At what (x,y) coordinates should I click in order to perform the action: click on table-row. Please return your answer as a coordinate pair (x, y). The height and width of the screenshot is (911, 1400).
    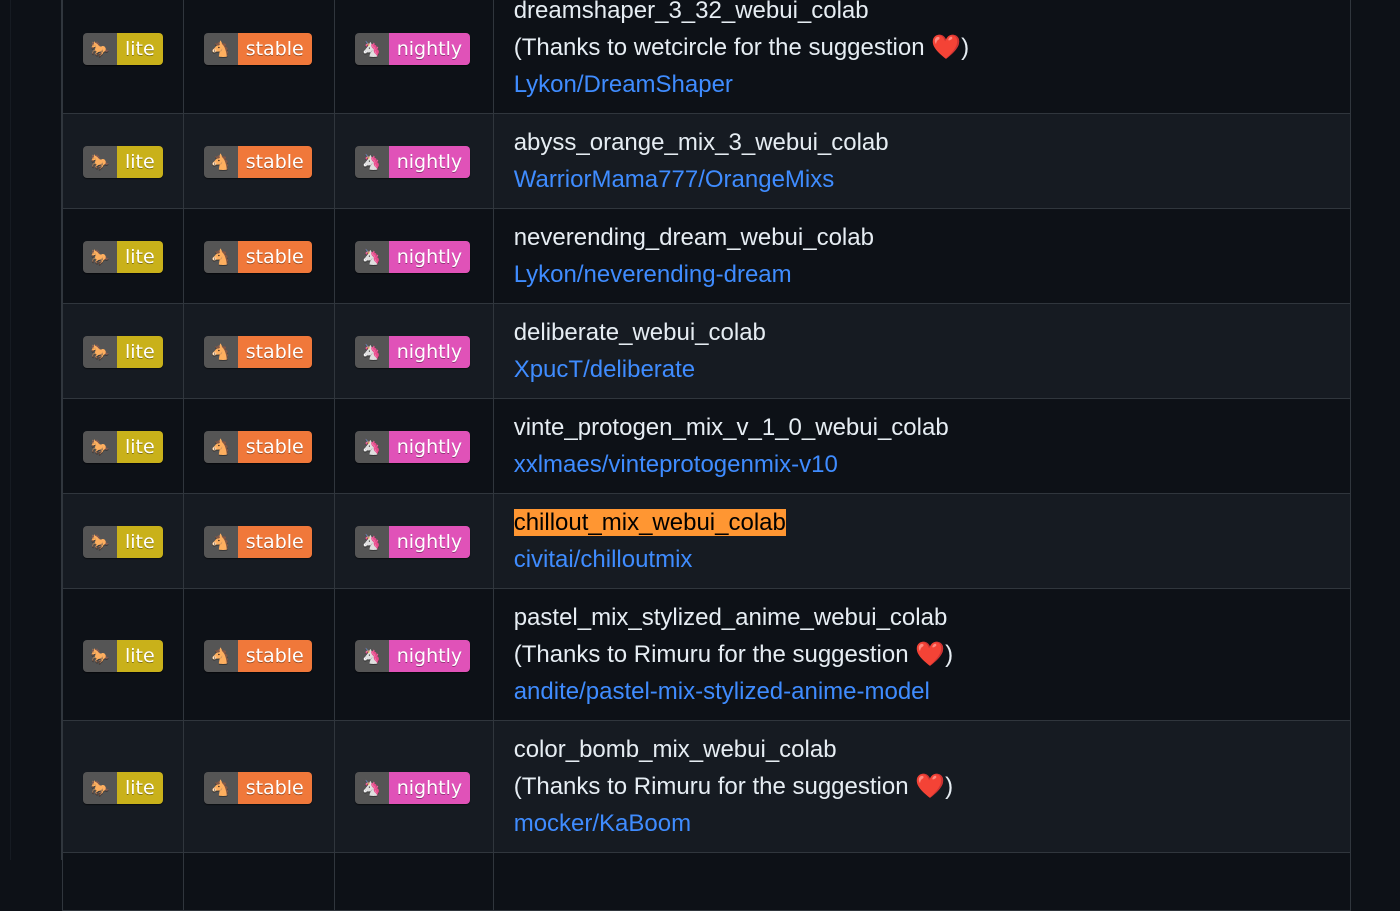
    Looking at the image, I should click on (707, 881).